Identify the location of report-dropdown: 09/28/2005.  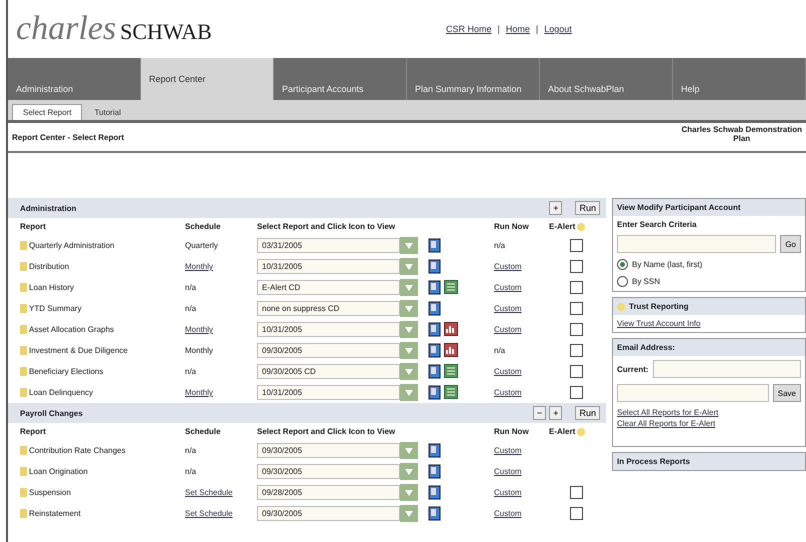
(328, 492).